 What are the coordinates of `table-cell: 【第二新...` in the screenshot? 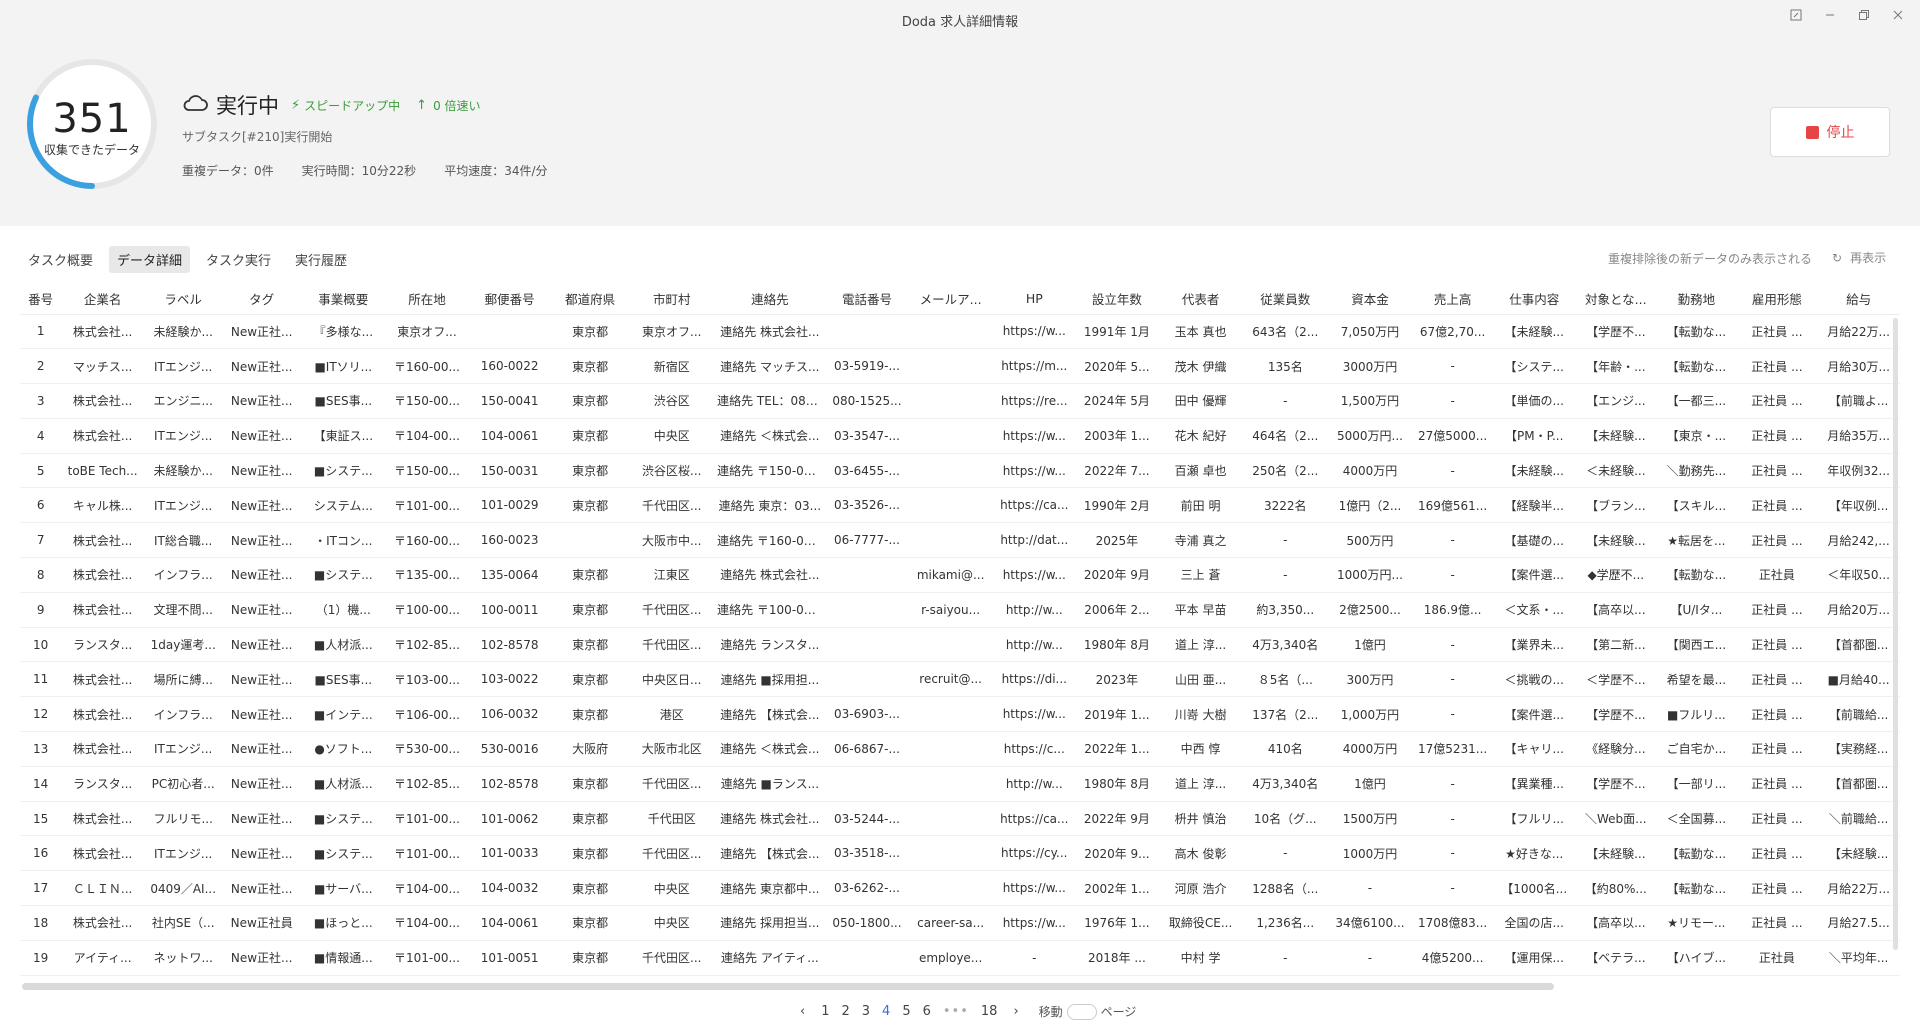 It's located at (1616, 645).